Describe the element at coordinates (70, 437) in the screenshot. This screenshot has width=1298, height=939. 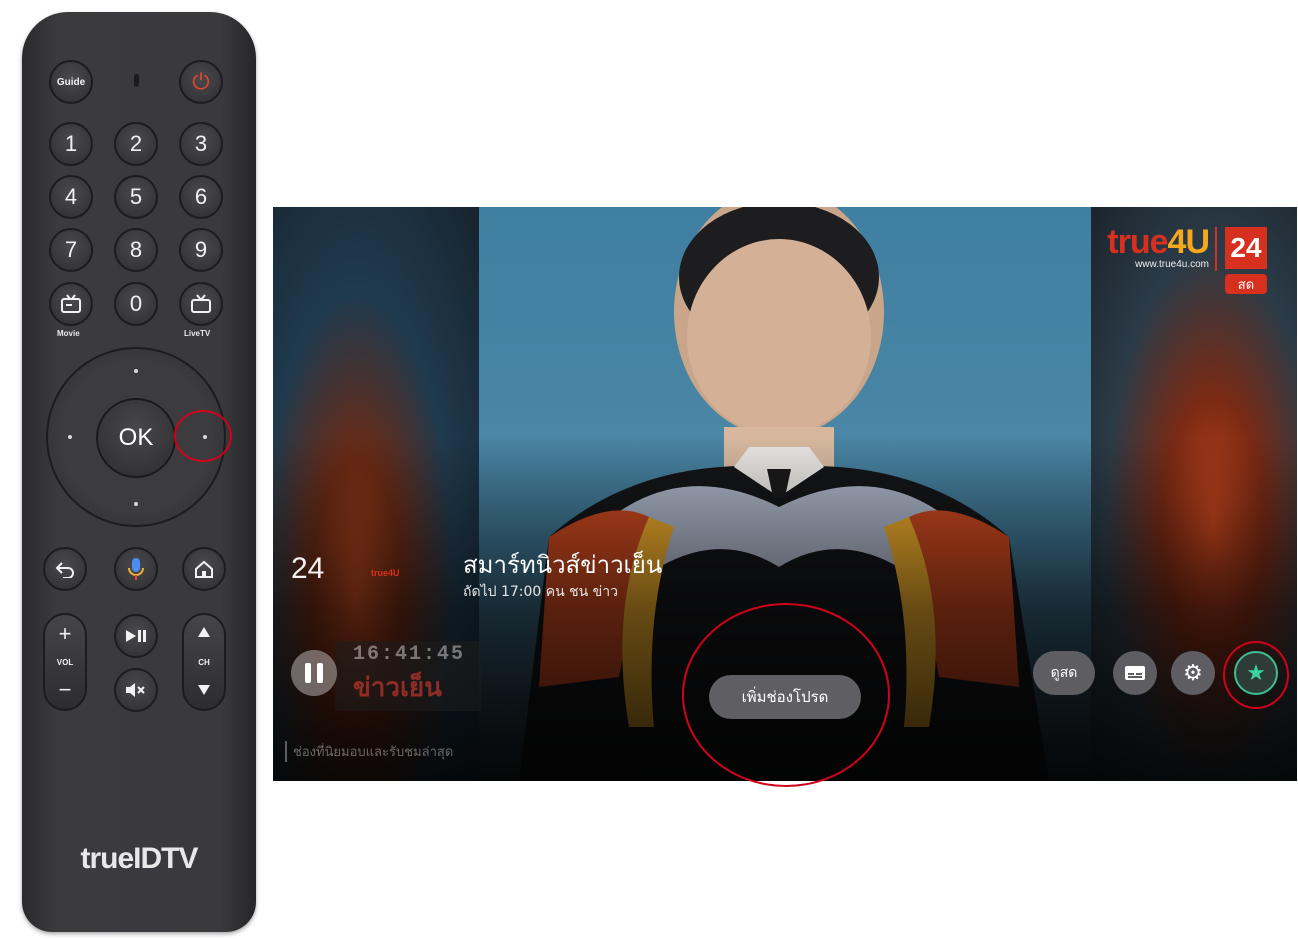
I see `dpad-left` at that location.